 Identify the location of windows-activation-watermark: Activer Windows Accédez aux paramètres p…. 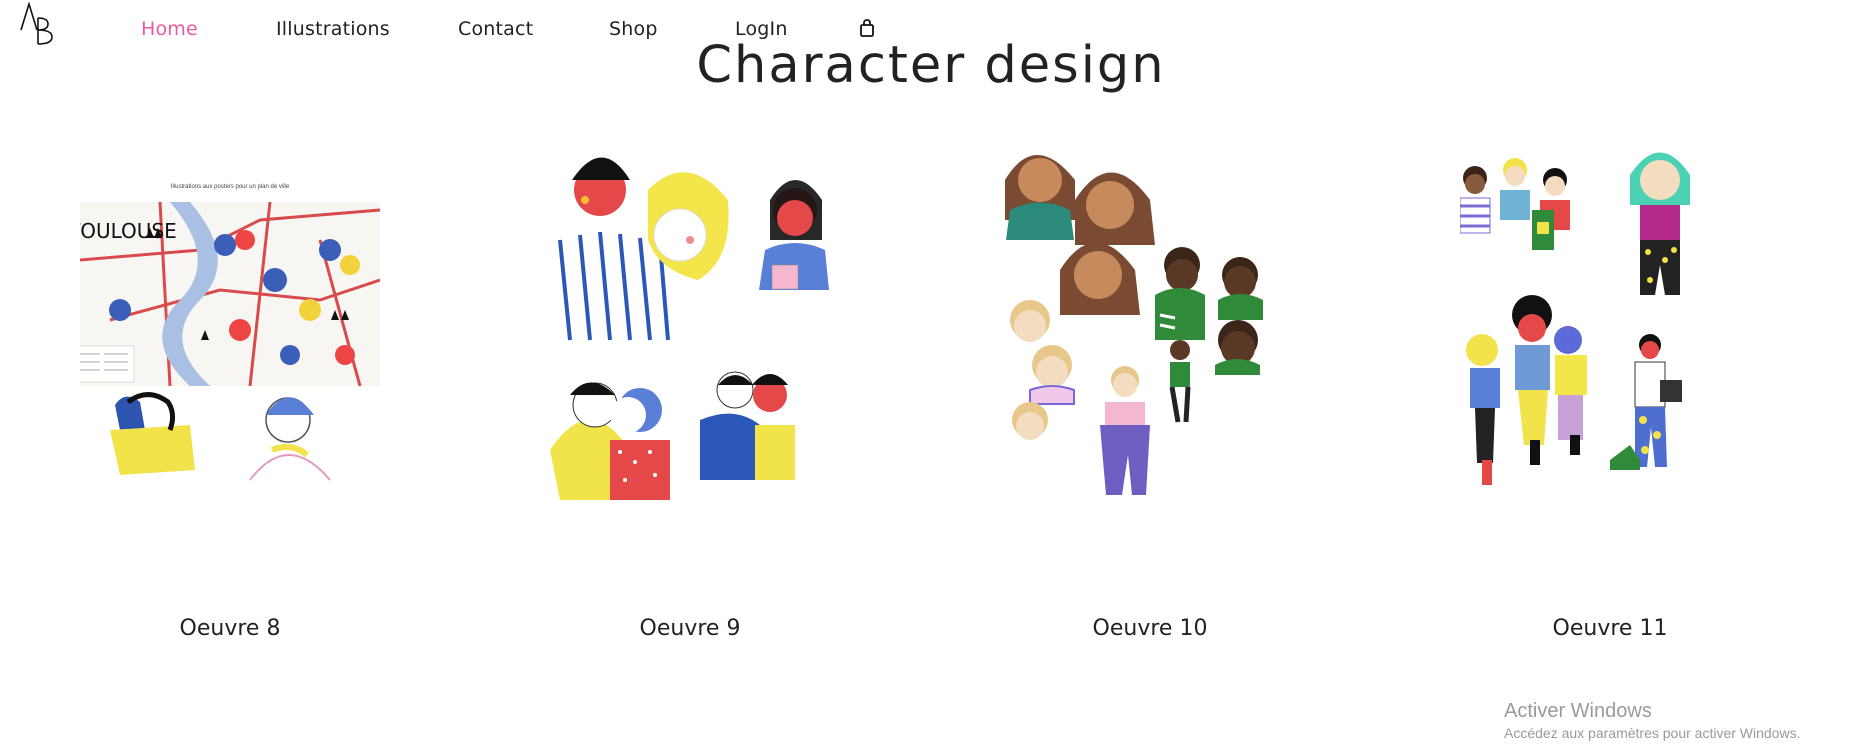
(1652, 720).